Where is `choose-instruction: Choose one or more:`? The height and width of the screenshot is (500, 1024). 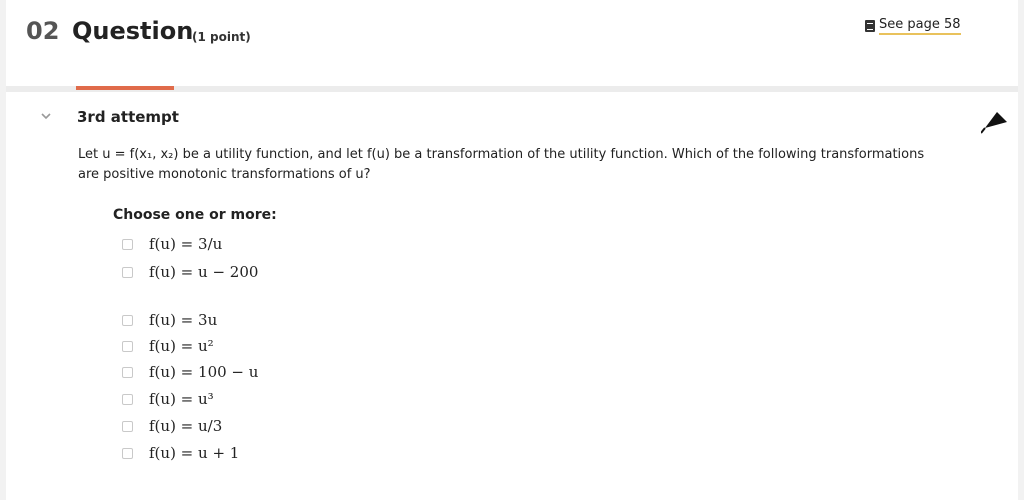
choose-instruction: Choose one or more: is located at coordinates (195, 215).